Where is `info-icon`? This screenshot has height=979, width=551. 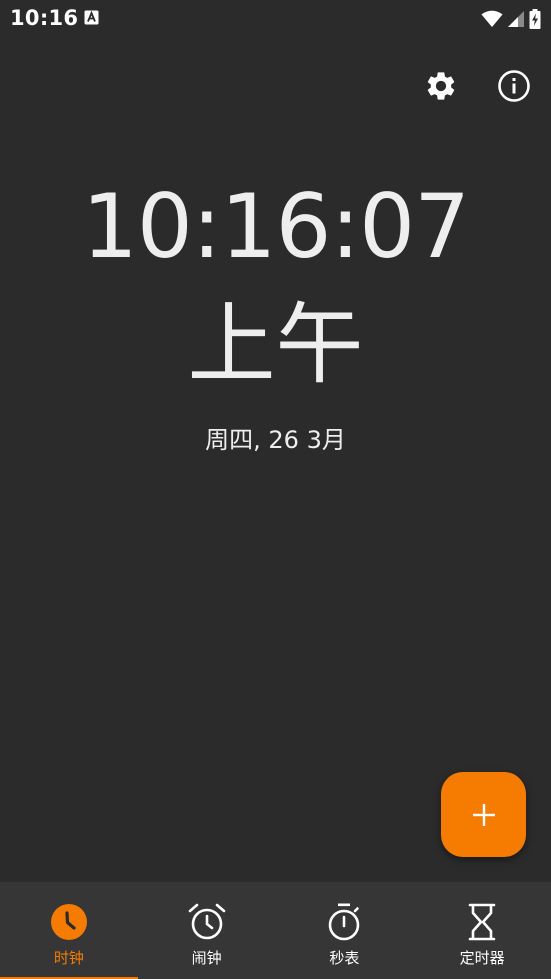 info-icon is located at coordinates (514, 86).